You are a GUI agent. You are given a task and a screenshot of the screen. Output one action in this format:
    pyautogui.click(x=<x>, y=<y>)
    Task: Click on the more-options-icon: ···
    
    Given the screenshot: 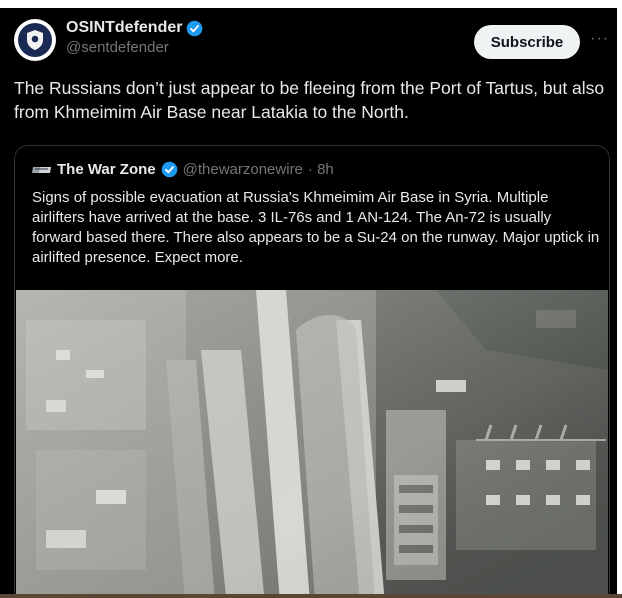 What is the action you would take?
    pyautogui.click(x=599, y=39)
    